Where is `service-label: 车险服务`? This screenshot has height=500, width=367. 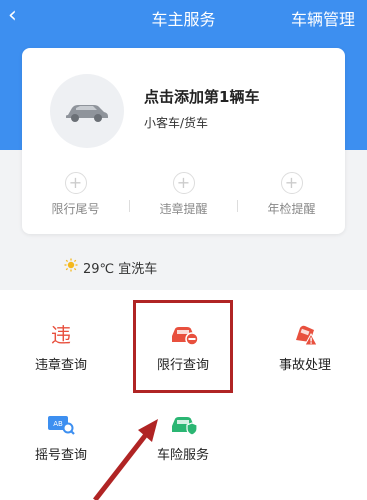 service-label: 车险服务 is located at coordinates (182, 455).